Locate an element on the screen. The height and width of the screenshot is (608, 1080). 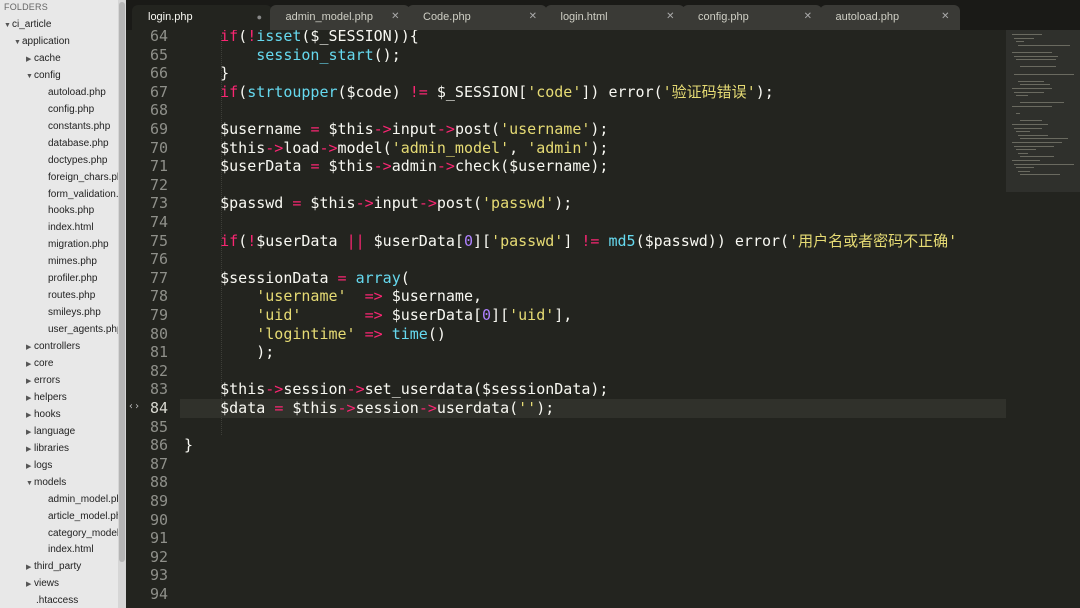
tree-item-label: config is located at coordinates (47, 75).